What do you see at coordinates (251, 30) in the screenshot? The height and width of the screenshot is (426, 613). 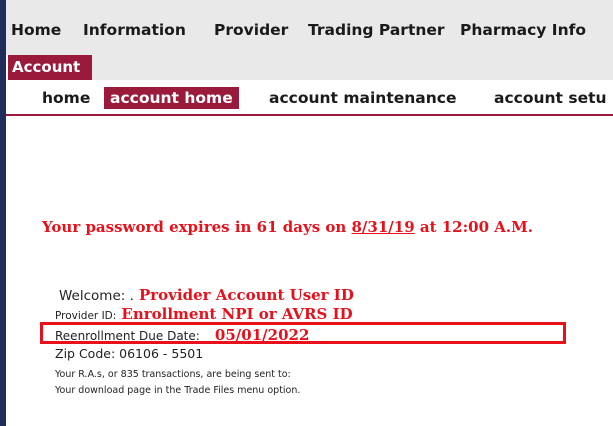 I see `nav-provider: Provider` at bounding box center [251, 30].